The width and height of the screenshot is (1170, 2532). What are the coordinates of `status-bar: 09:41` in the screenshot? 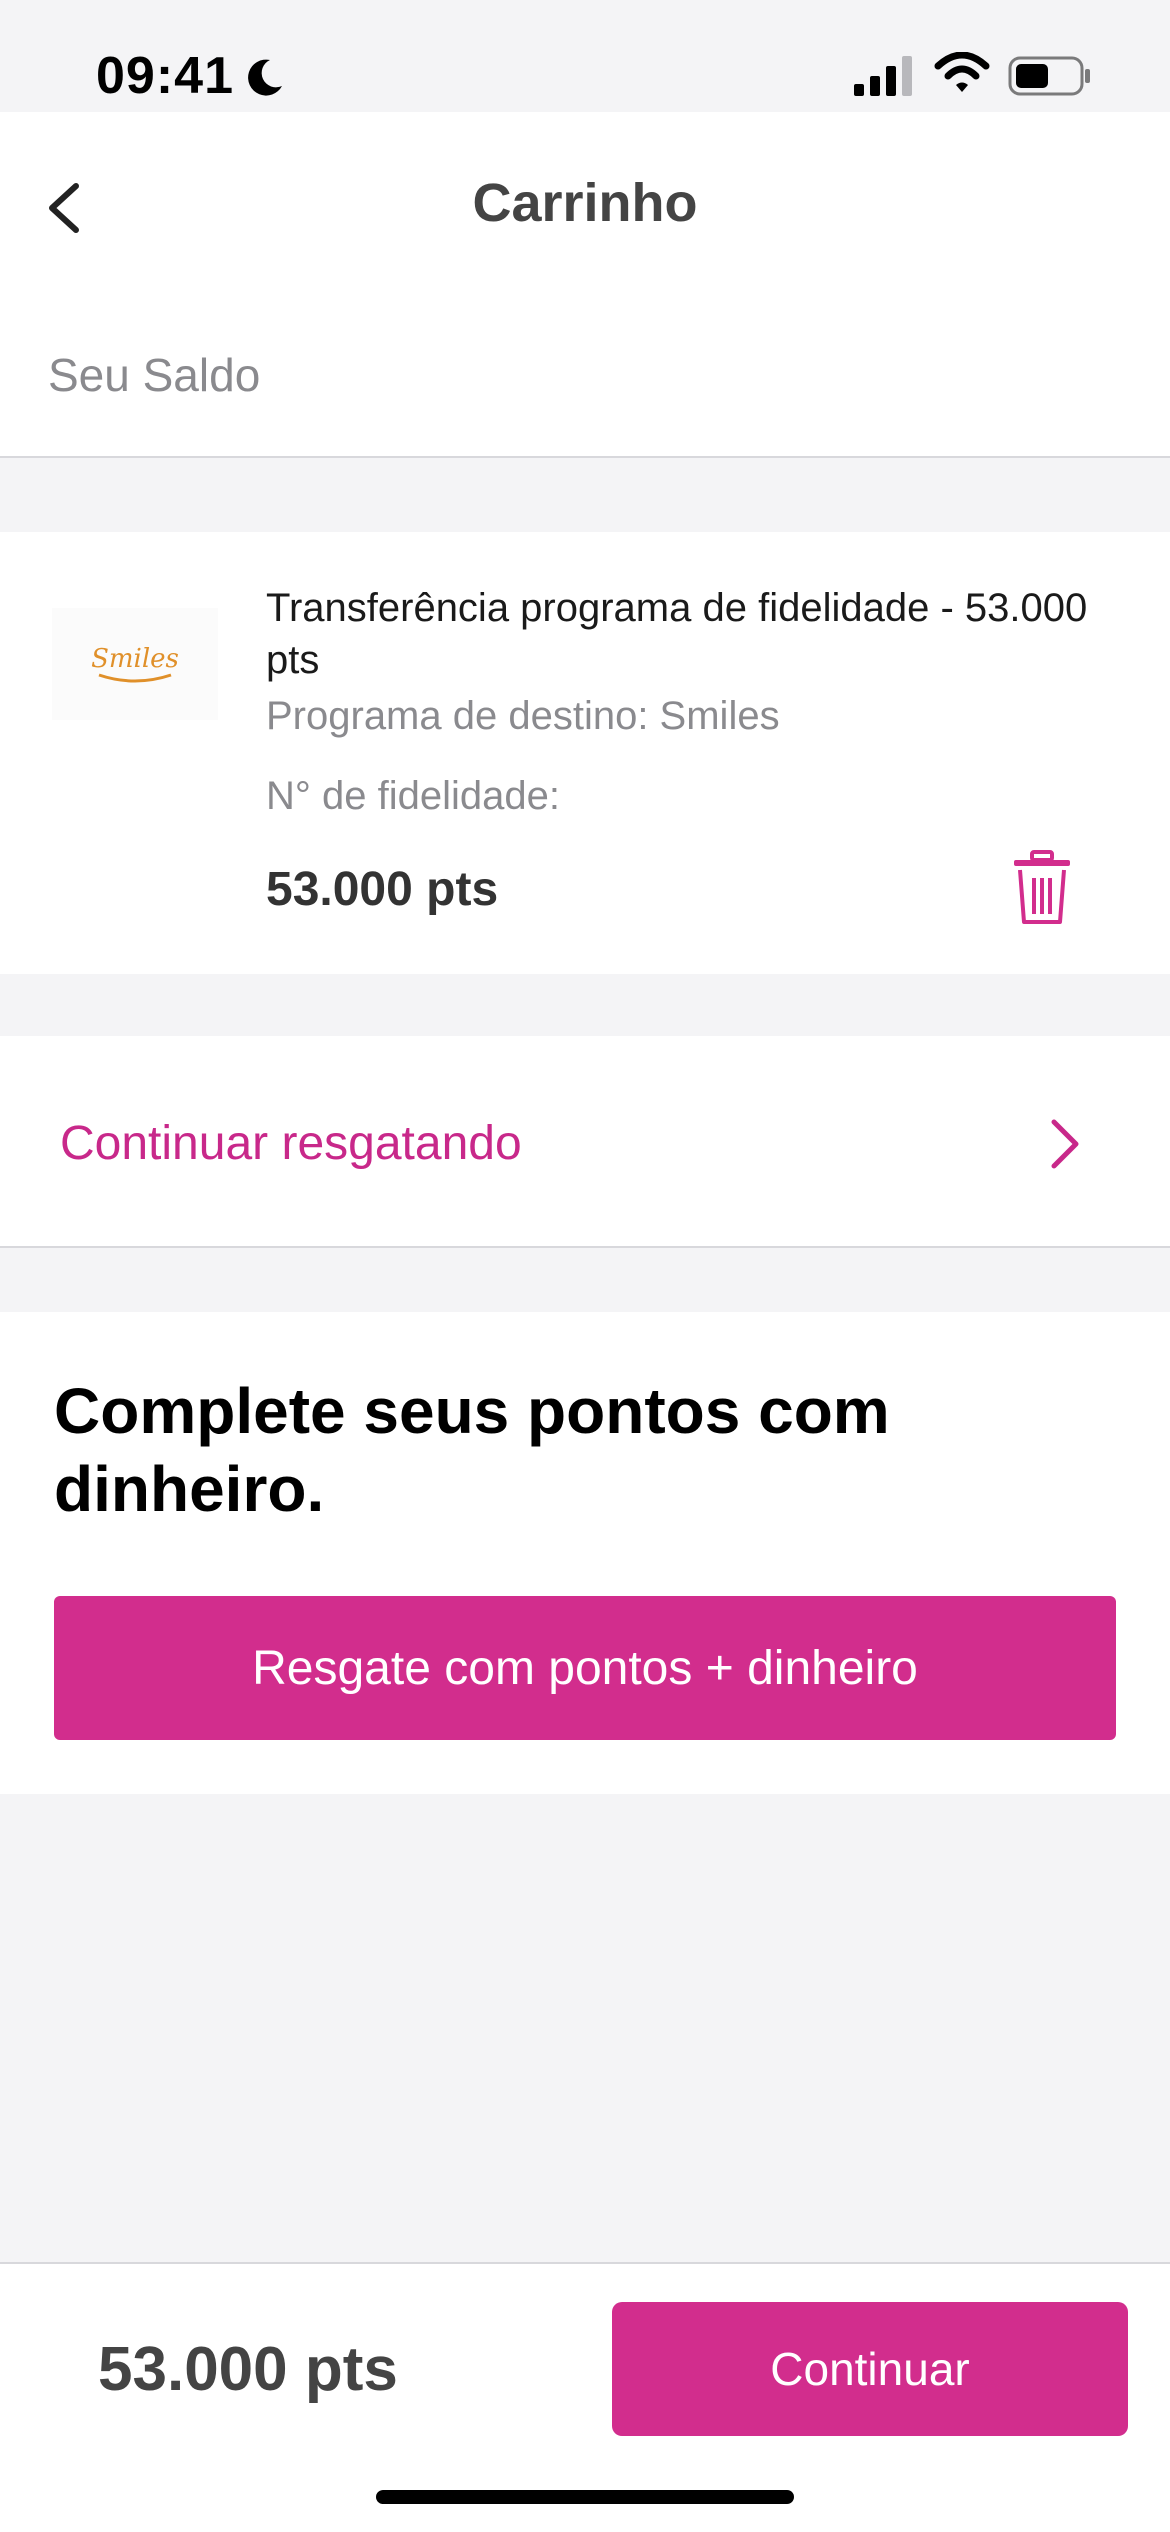 It's located at (585, 56).